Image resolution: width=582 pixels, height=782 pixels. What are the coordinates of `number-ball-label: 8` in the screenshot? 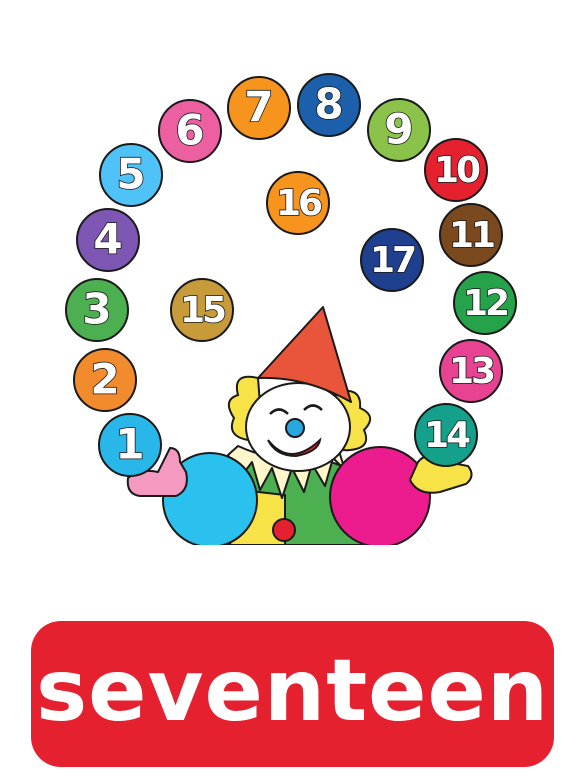 It's located at (328, 104).